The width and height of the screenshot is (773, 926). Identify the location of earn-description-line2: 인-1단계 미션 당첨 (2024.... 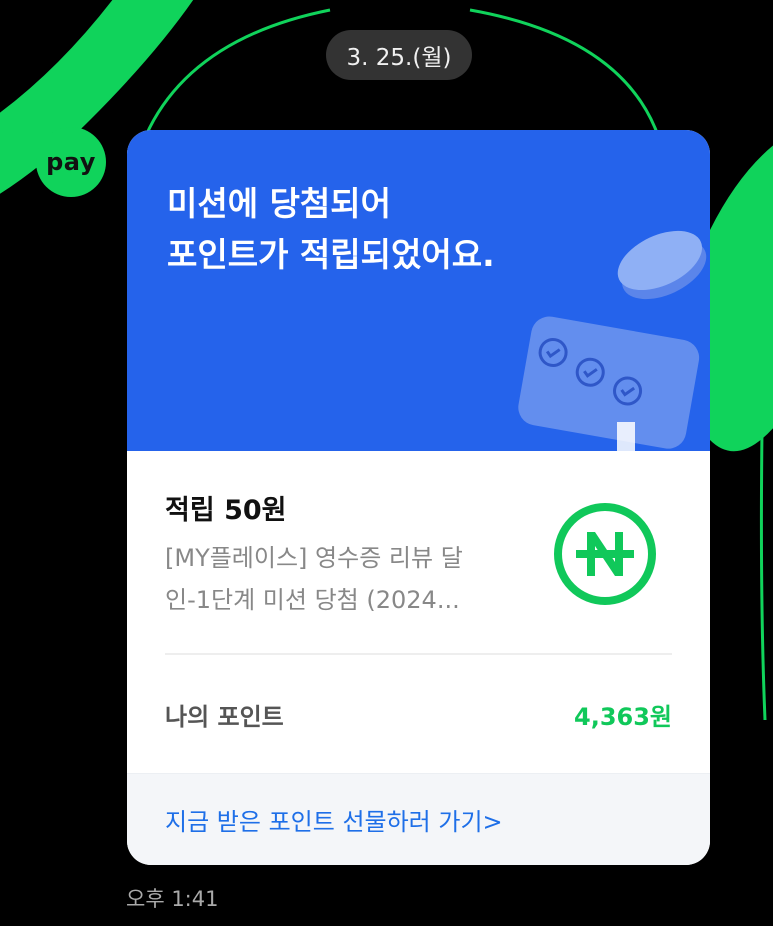
(312, 600).